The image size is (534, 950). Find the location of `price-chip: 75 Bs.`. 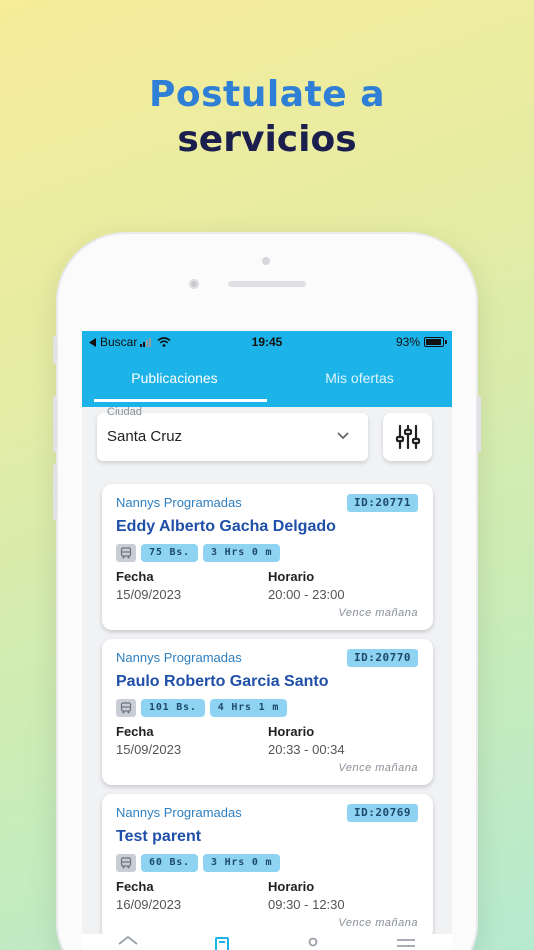

price-chip: 75 Bs. is located at coordinates (169, 553).